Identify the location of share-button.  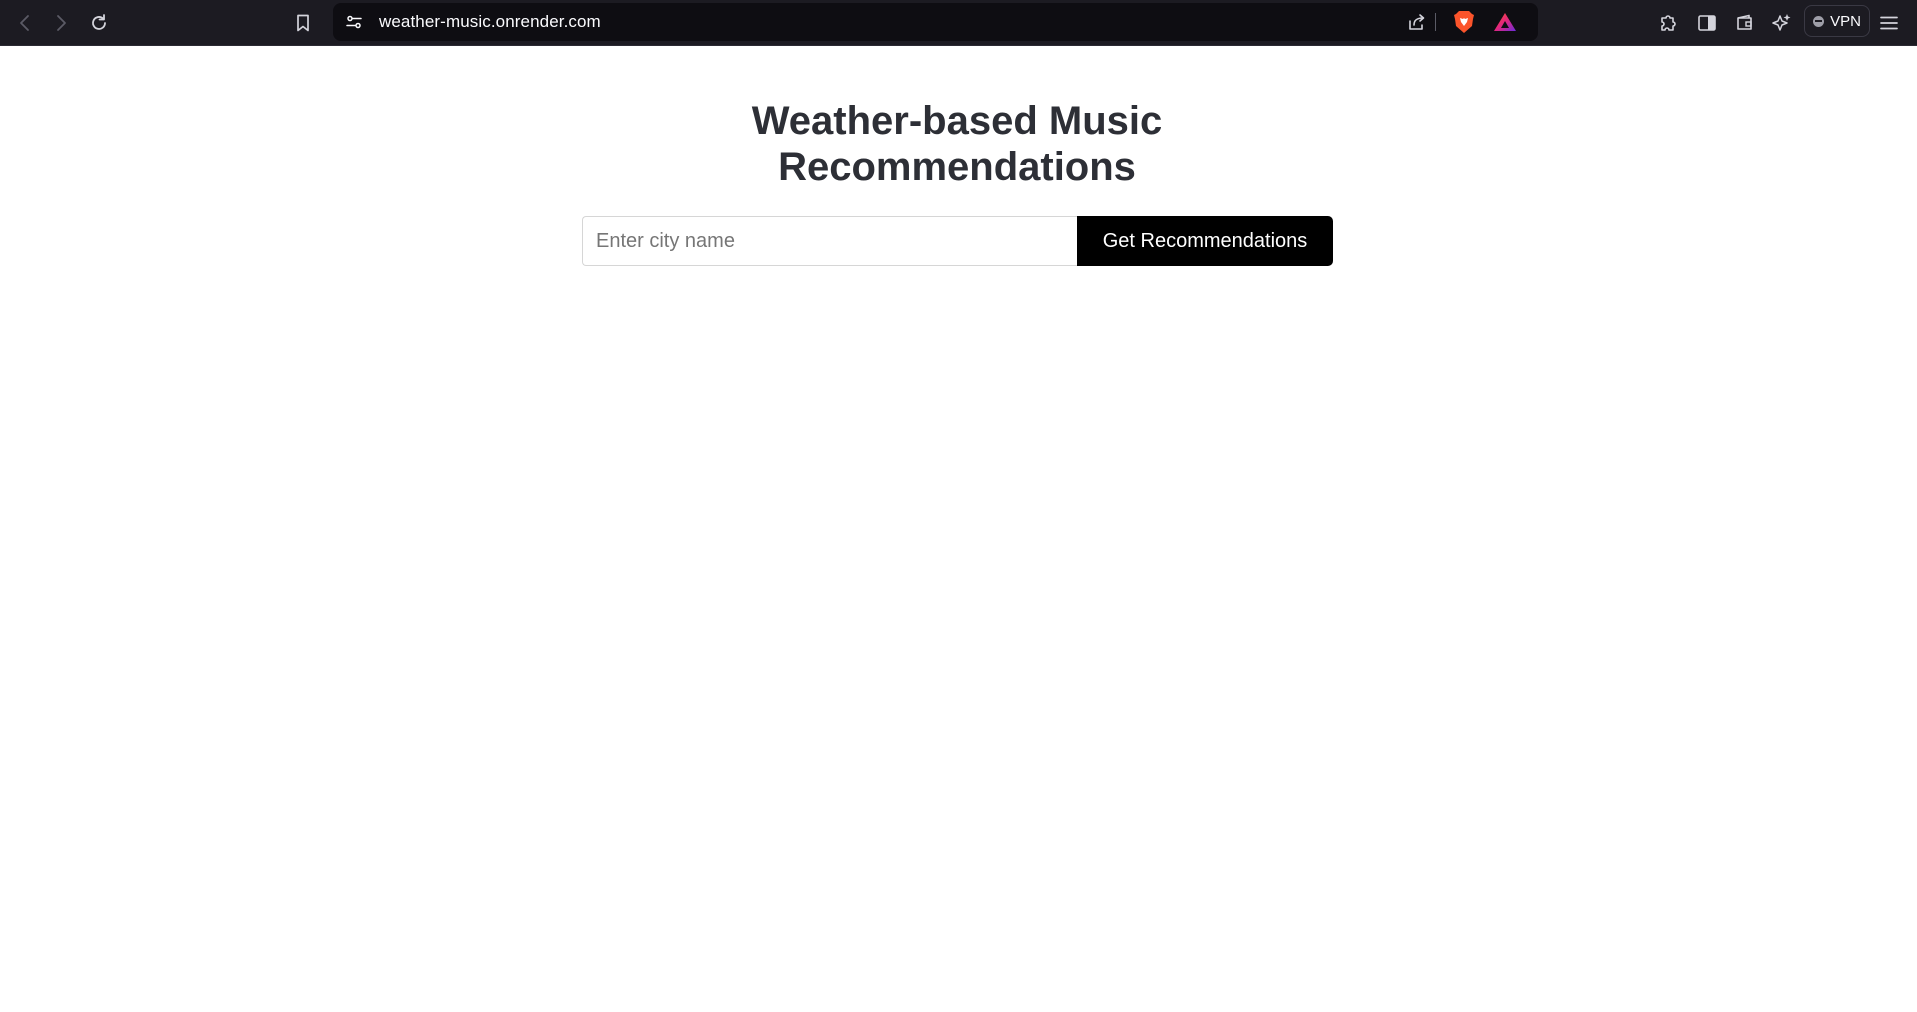
(1417, 22).